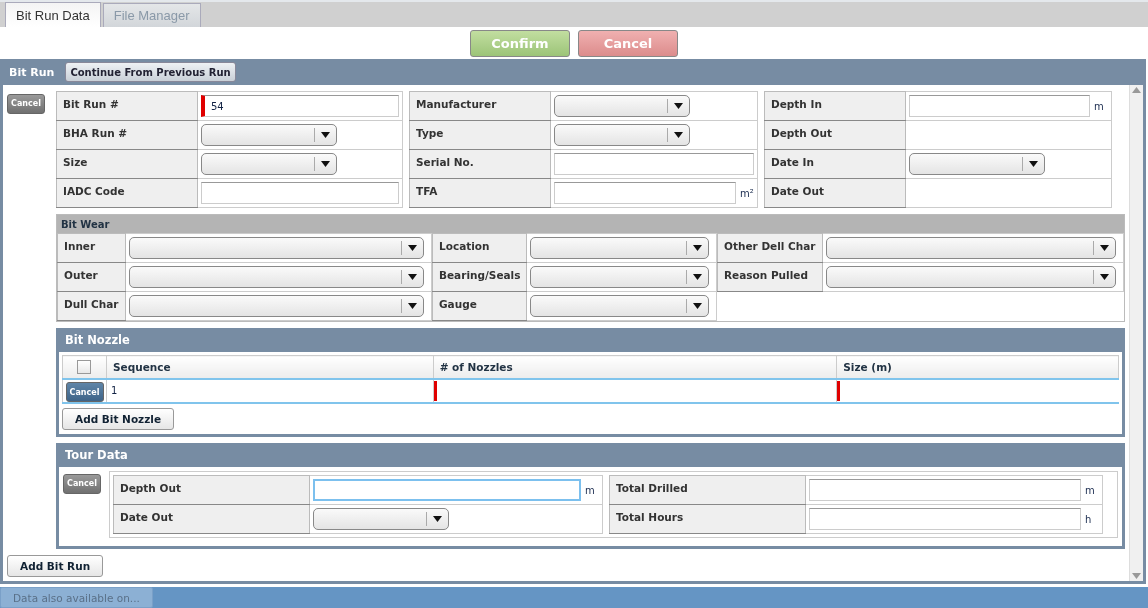  What do you see at coordinates (479, 277) in the screenshot?
I see `field-label: Bearing/Seals` at bounding box center [479, 277].